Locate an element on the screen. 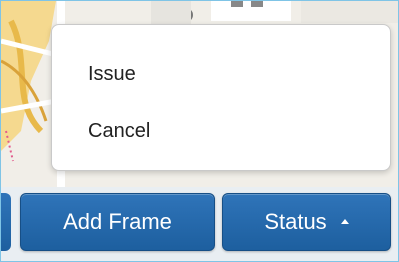  menu-item-issue: Issue is located at coordinates (112, 74).